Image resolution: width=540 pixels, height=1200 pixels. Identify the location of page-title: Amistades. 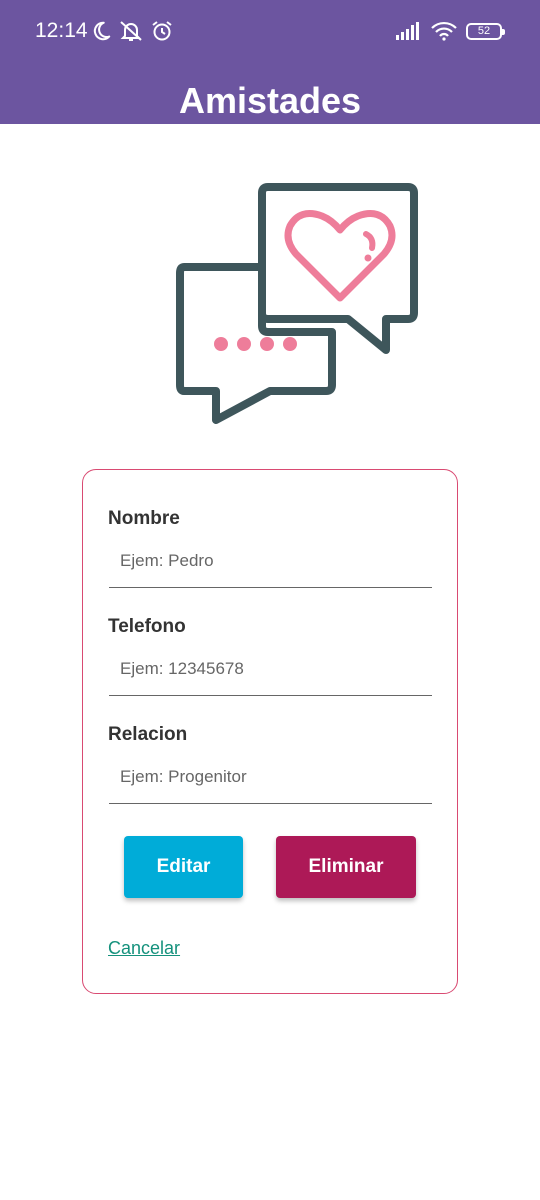
(270, 100).